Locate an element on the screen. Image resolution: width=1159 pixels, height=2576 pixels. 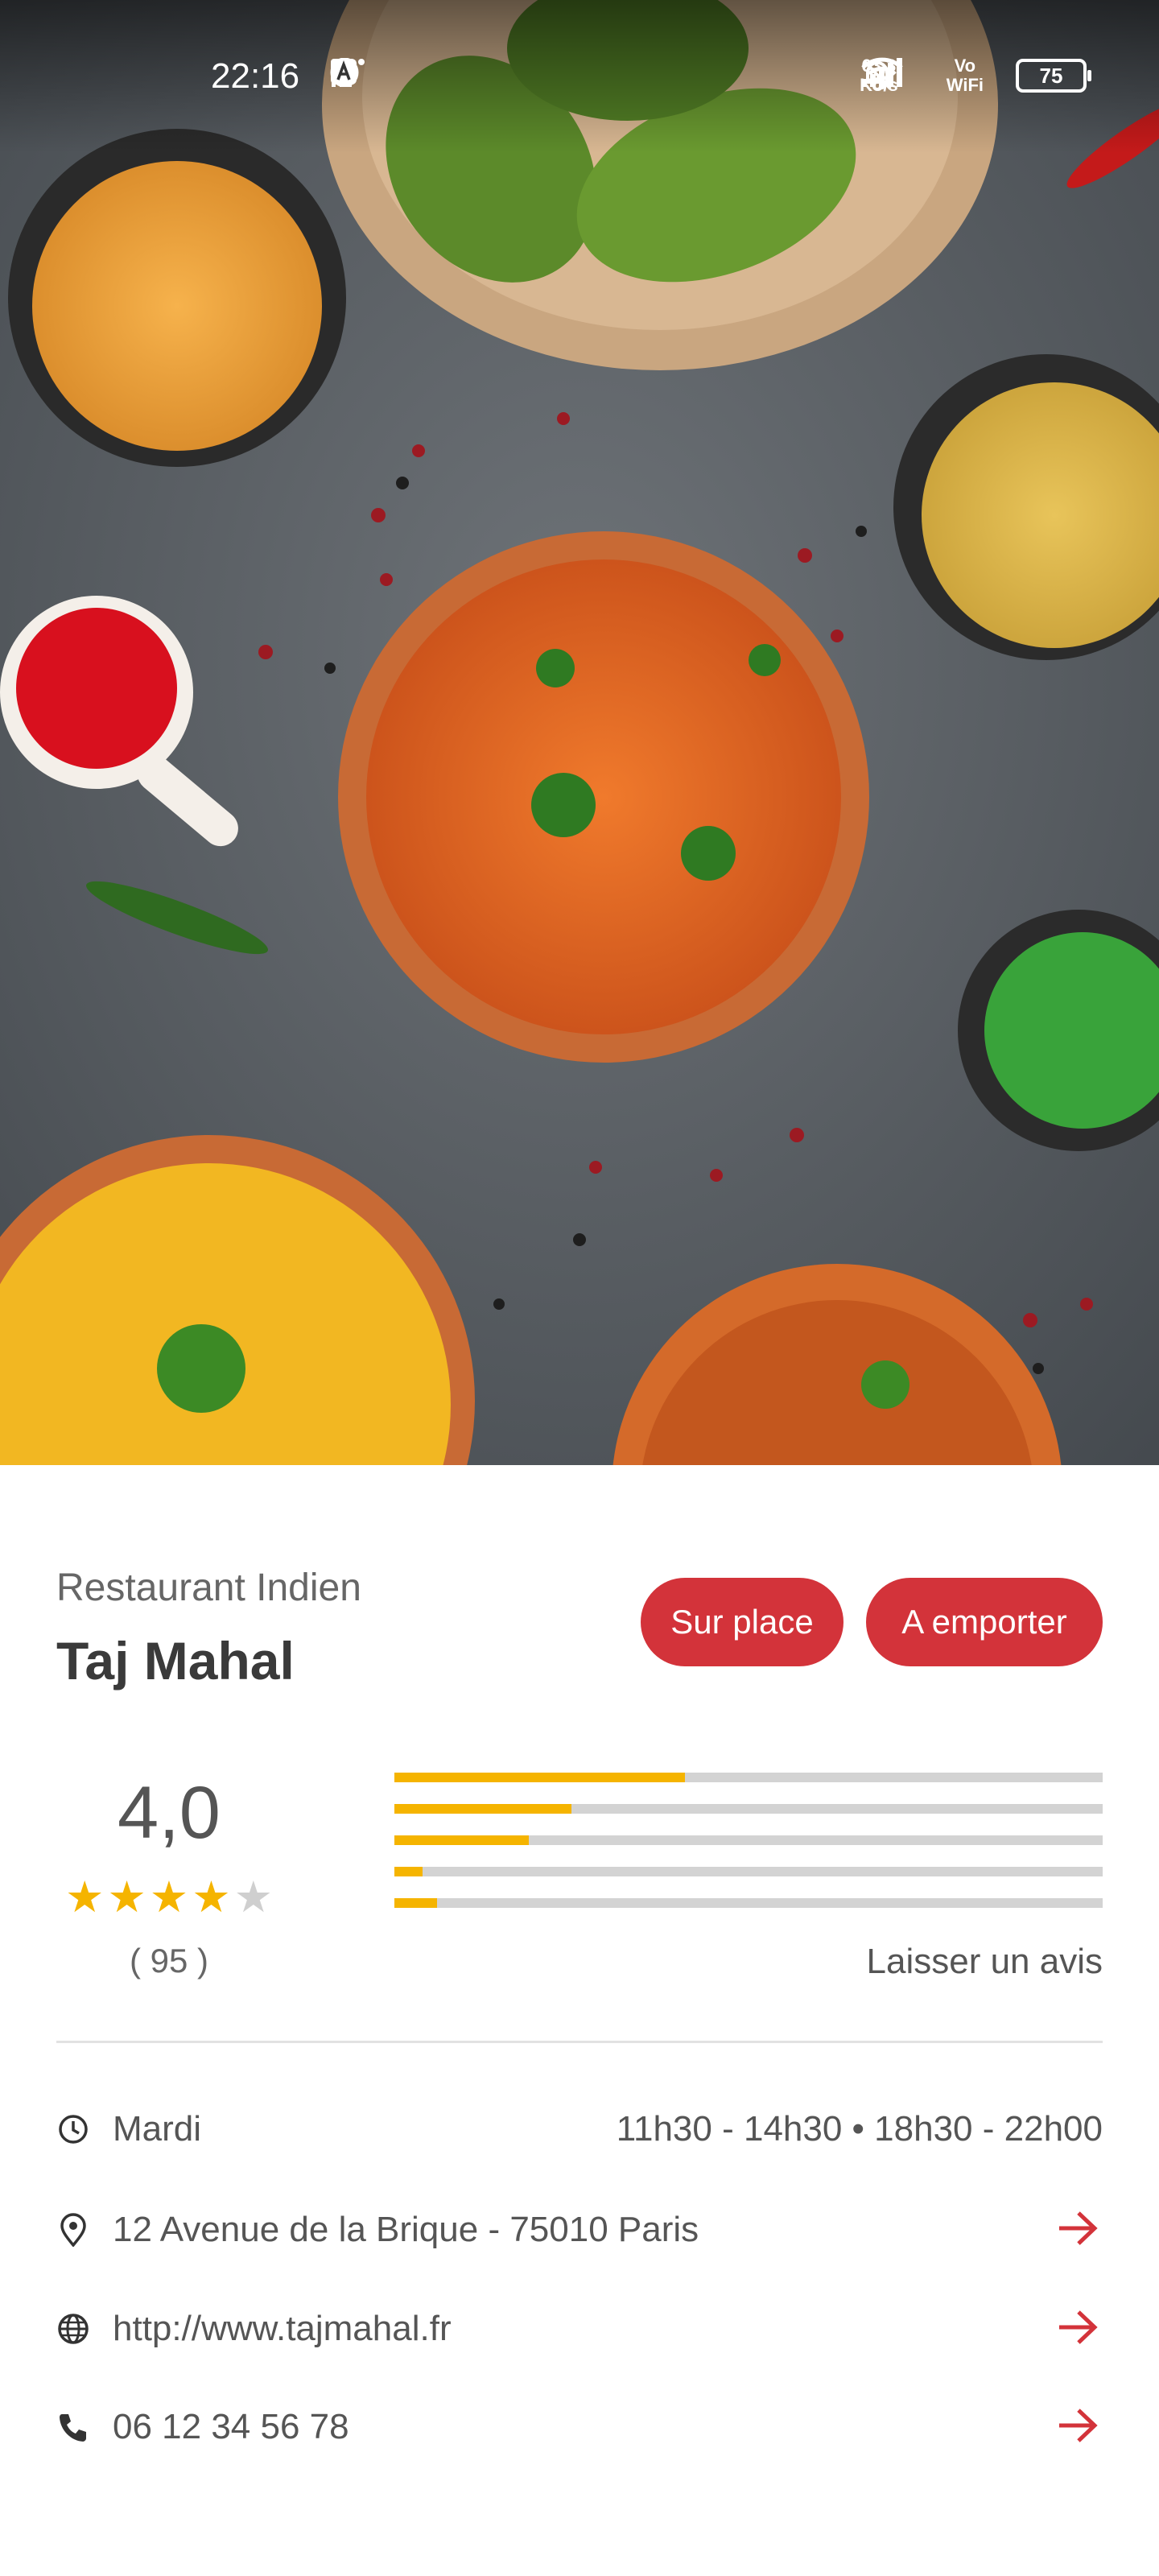
phone-row: 06 12 34 56 78 is located at coordinates (579, 2427).